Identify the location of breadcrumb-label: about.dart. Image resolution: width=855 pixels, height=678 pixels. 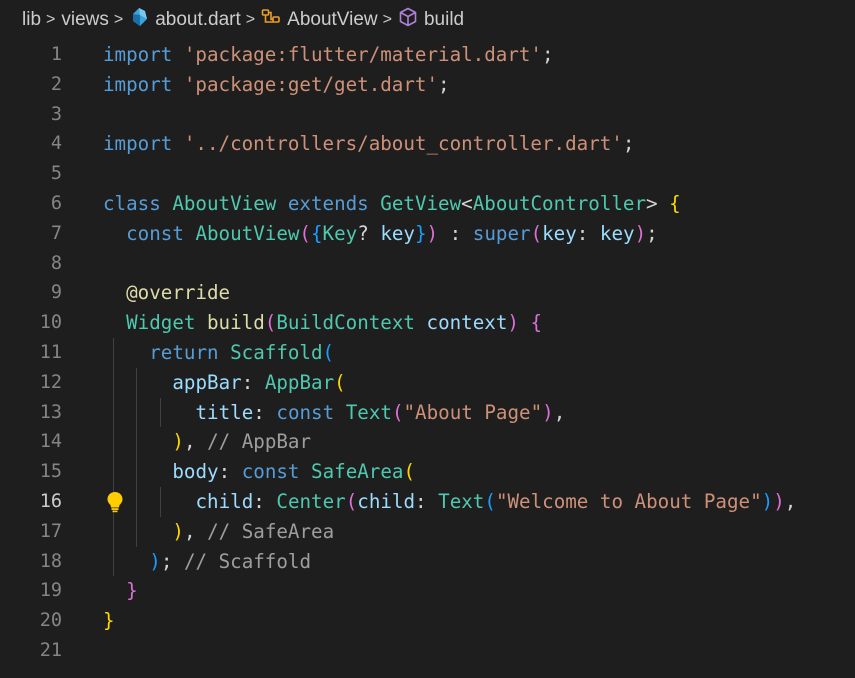
(198, 19).